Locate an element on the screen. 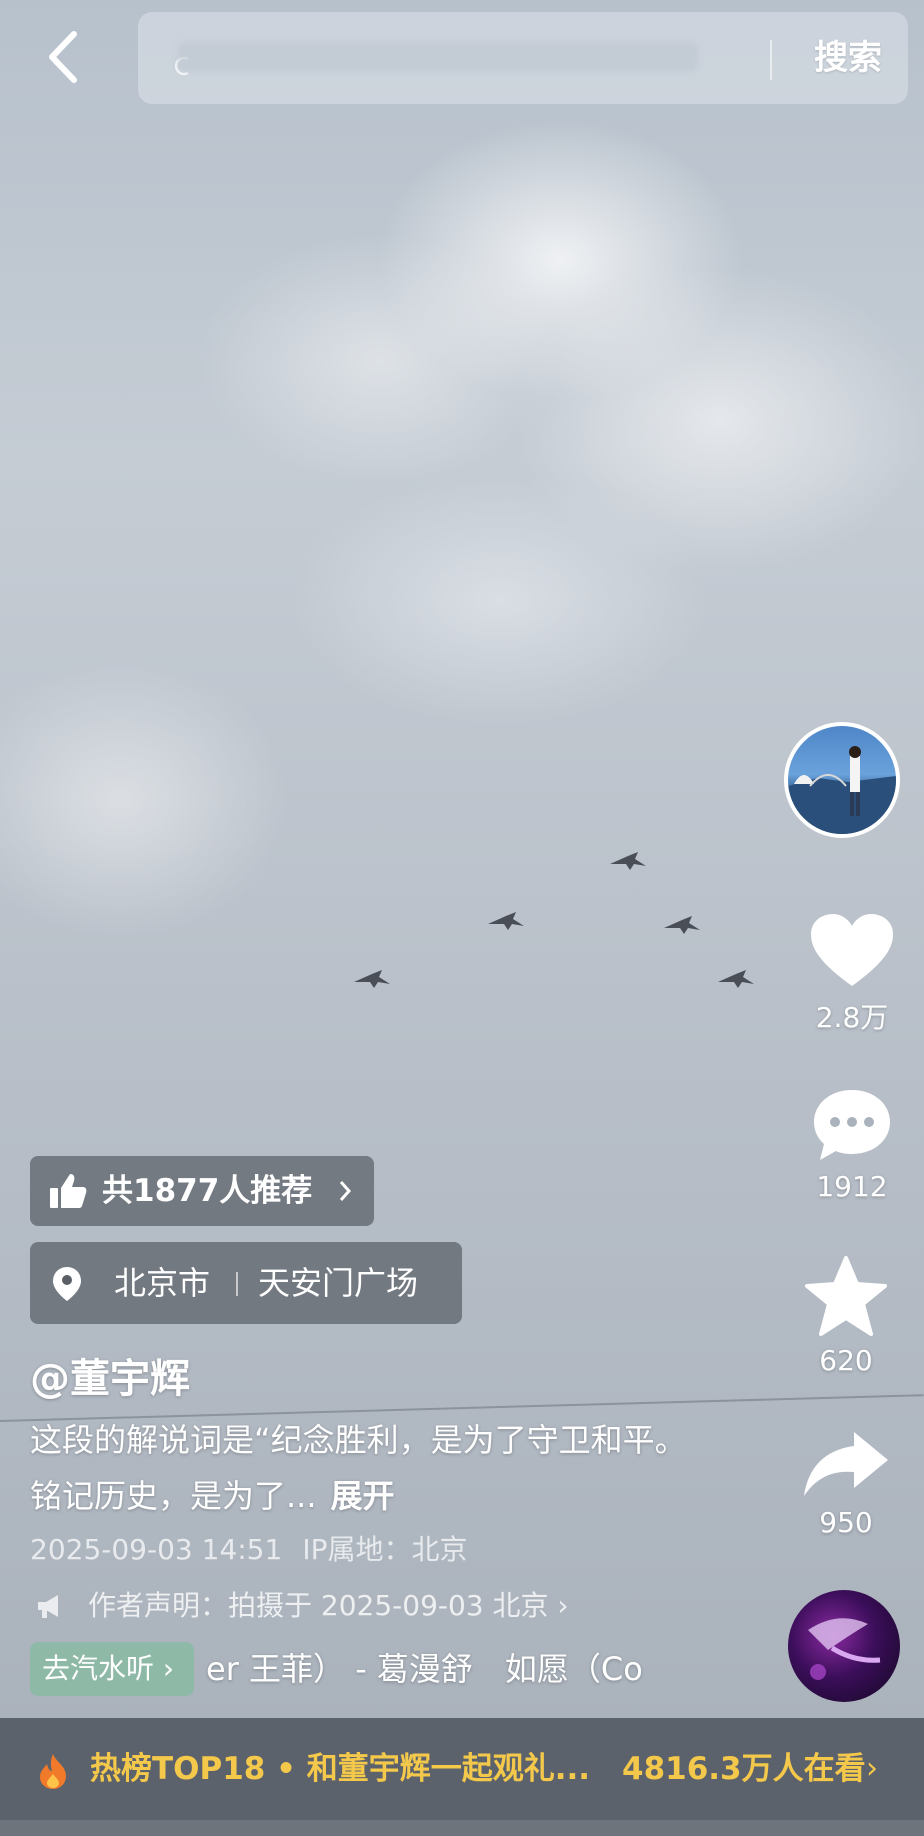 This screenshot has height=1836, width=924. location-place: 天安门广场 is located at coordinates (338, 1283).